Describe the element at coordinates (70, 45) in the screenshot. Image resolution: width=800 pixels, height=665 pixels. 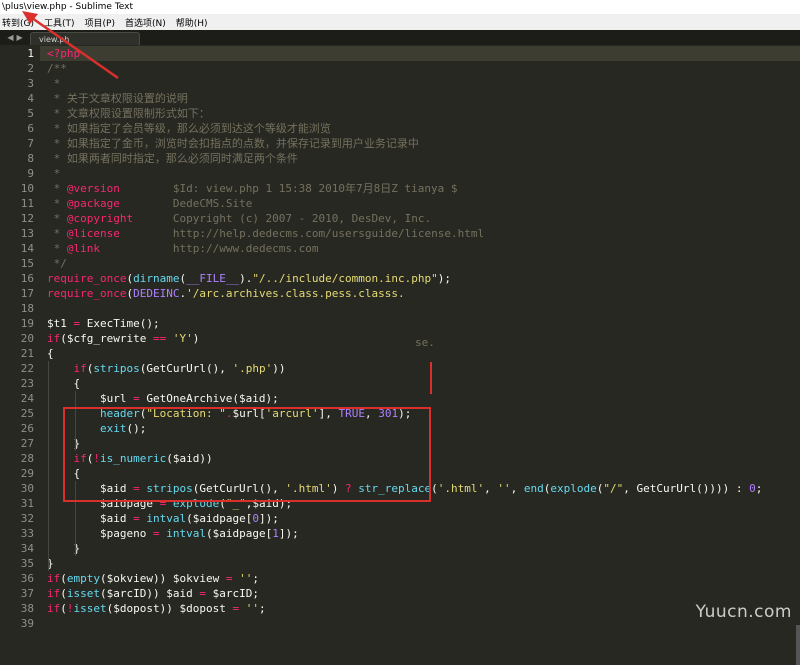
I see `annotation-arrow-icon` at that location.